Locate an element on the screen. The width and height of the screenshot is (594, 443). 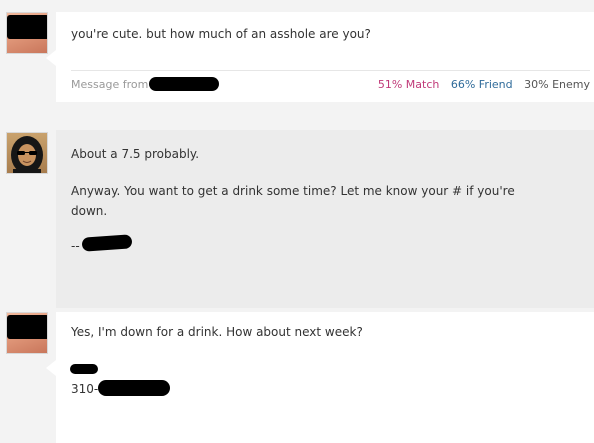
phone-prefix: 310- is located at coordinates (85, 389).